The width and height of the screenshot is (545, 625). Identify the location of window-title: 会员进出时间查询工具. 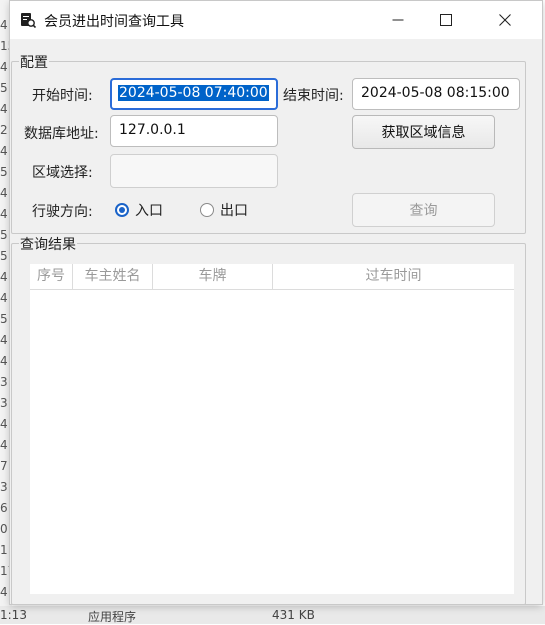
(114, 22).